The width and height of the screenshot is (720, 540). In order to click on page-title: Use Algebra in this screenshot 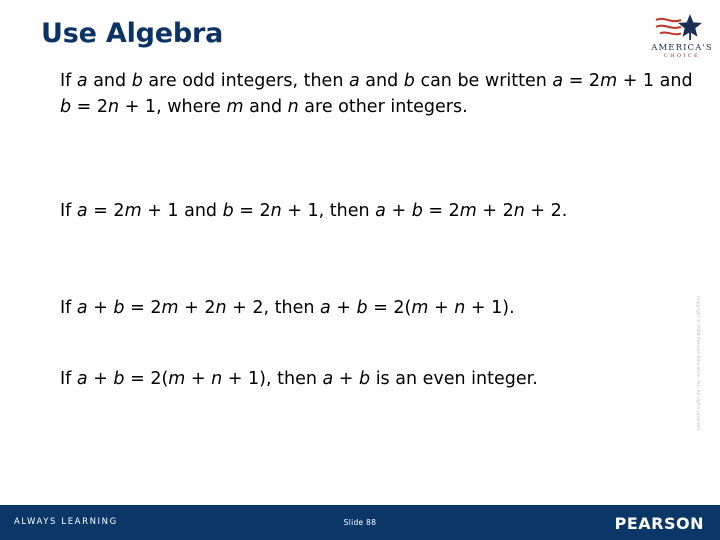, I will do `click(132, 33)`.